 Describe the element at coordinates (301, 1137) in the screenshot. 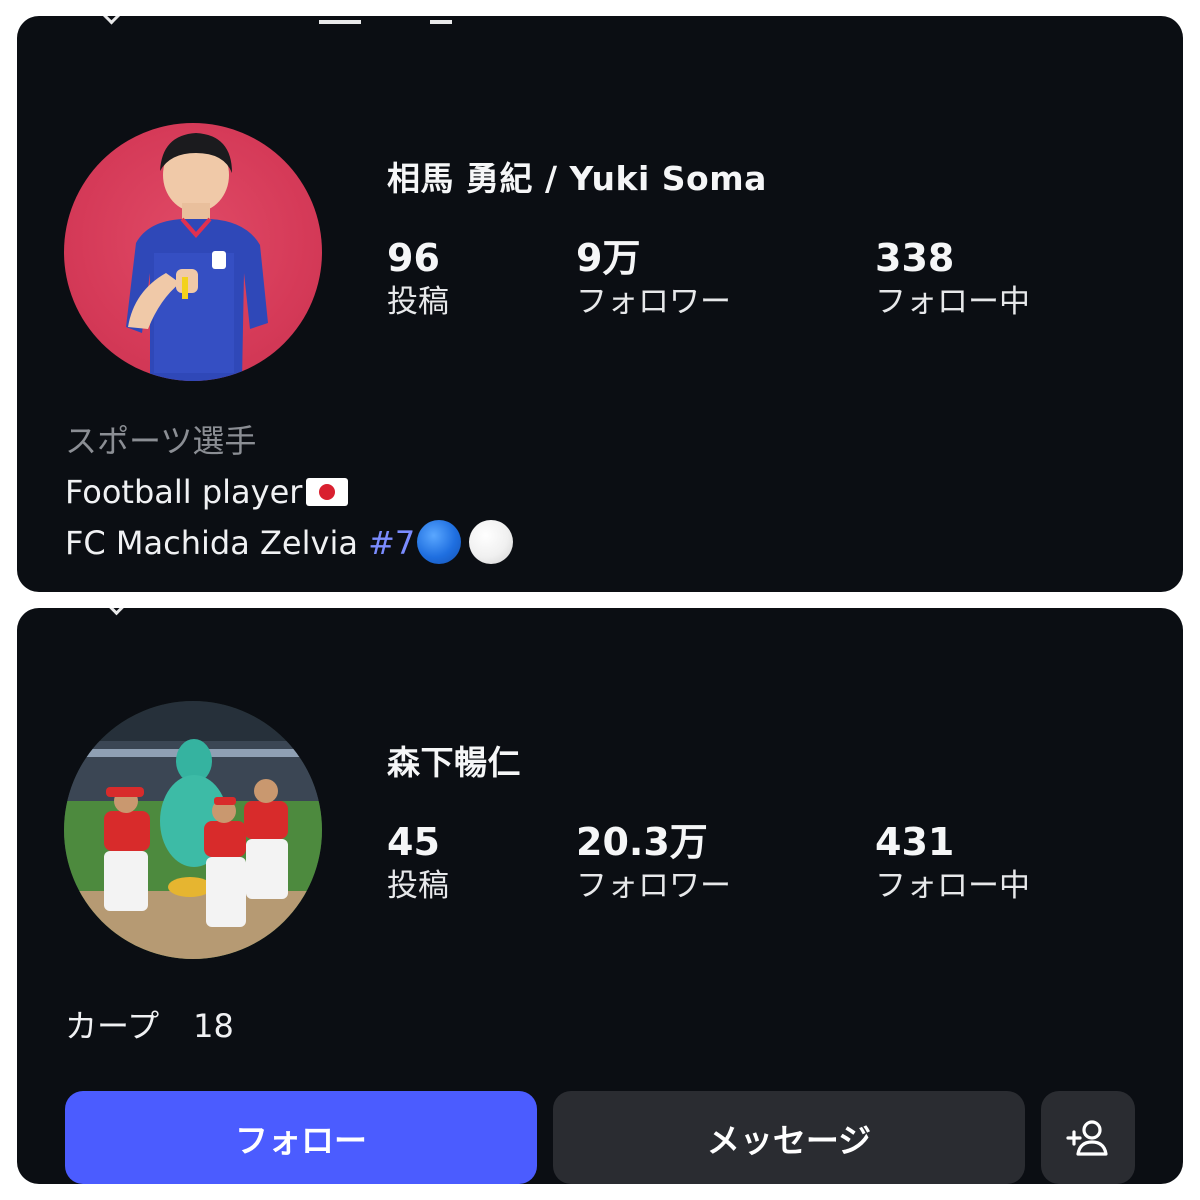

I see `follow-button: フォロー` at that location.